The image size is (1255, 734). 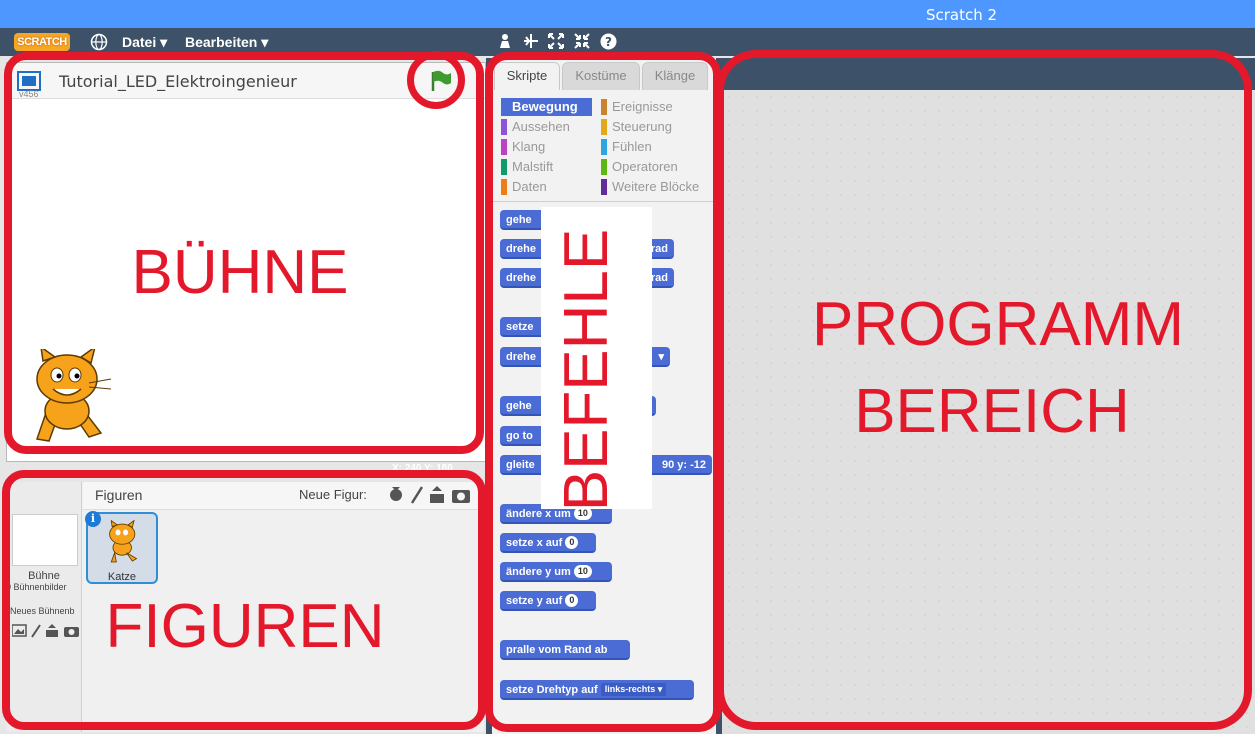 What do you see at coordinates (656, 186) in the screenshot?
I see `category-label: Weitere Blöcke` at bounding box center [656, 186].